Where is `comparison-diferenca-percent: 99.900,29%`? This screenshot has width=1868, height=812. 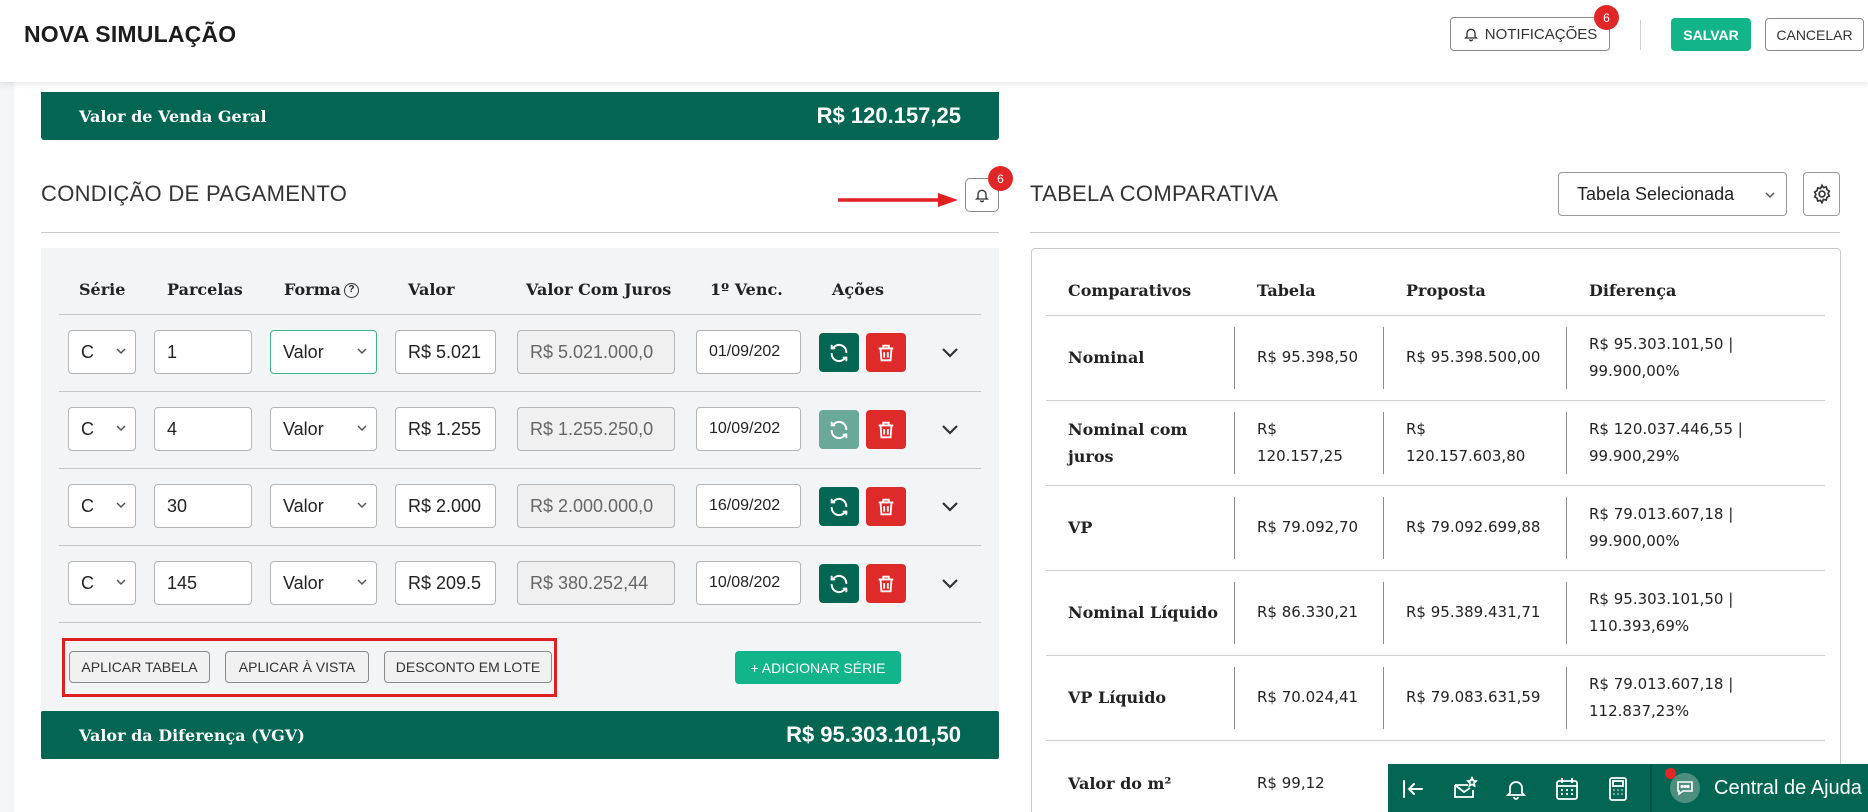
comparison-diferenca-percent: 99.900,29% is located at coordinates (1634, 456).